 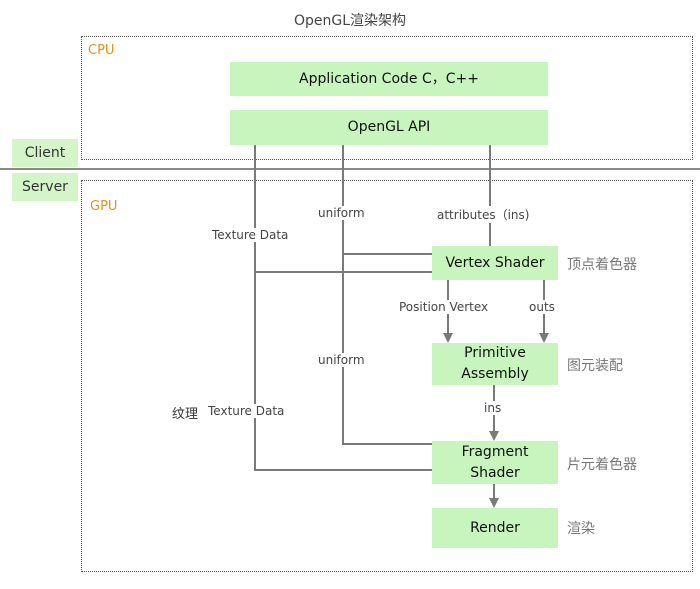 I want to click on ins-label: ins, so click(x=493, y=408).